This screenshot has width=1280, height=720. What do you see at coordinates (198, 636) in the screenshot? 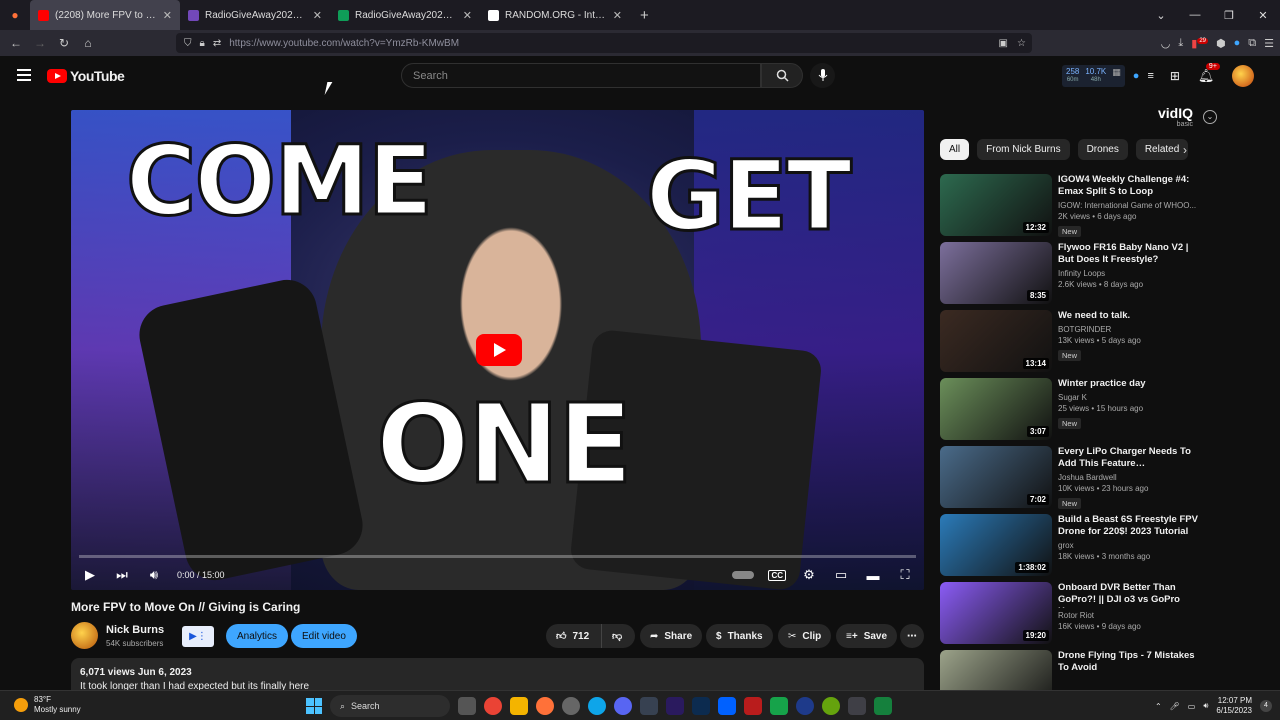
I see `vidiq-button: ▶⋮` at bounding box center [198, 636].